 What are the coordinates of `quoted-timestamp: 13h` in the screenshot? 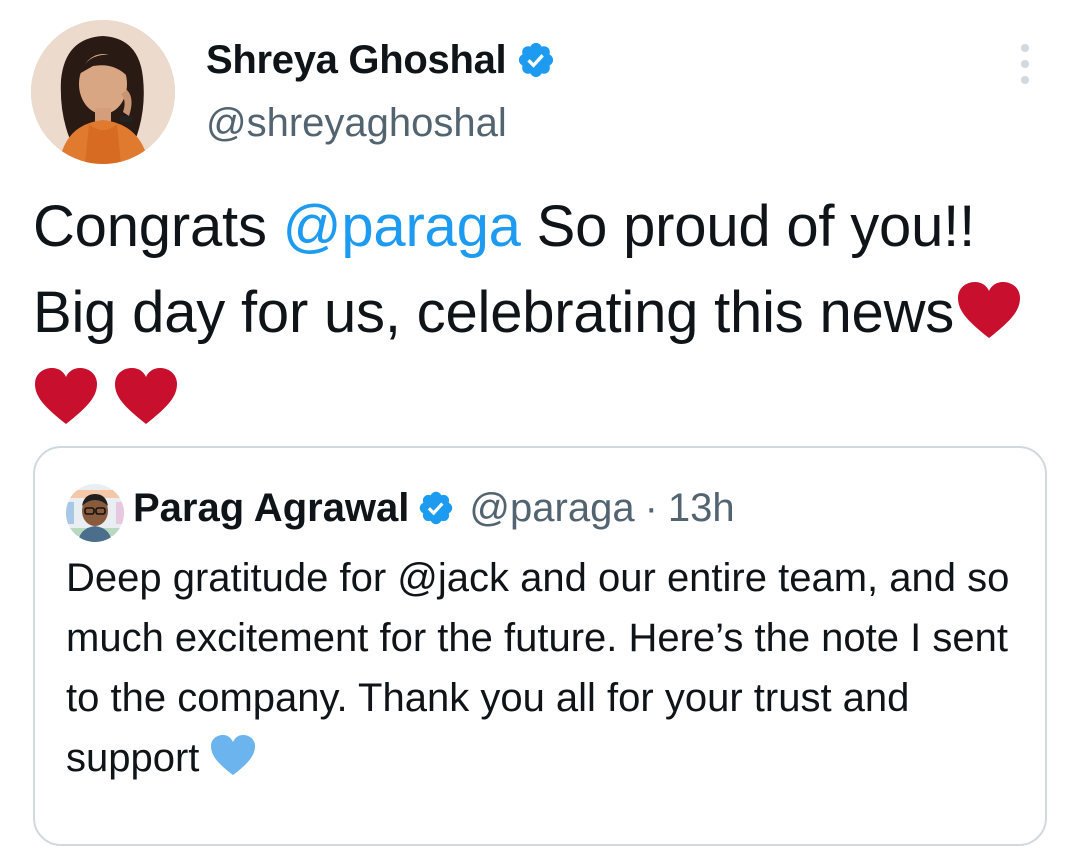 It's located at (701, 508).